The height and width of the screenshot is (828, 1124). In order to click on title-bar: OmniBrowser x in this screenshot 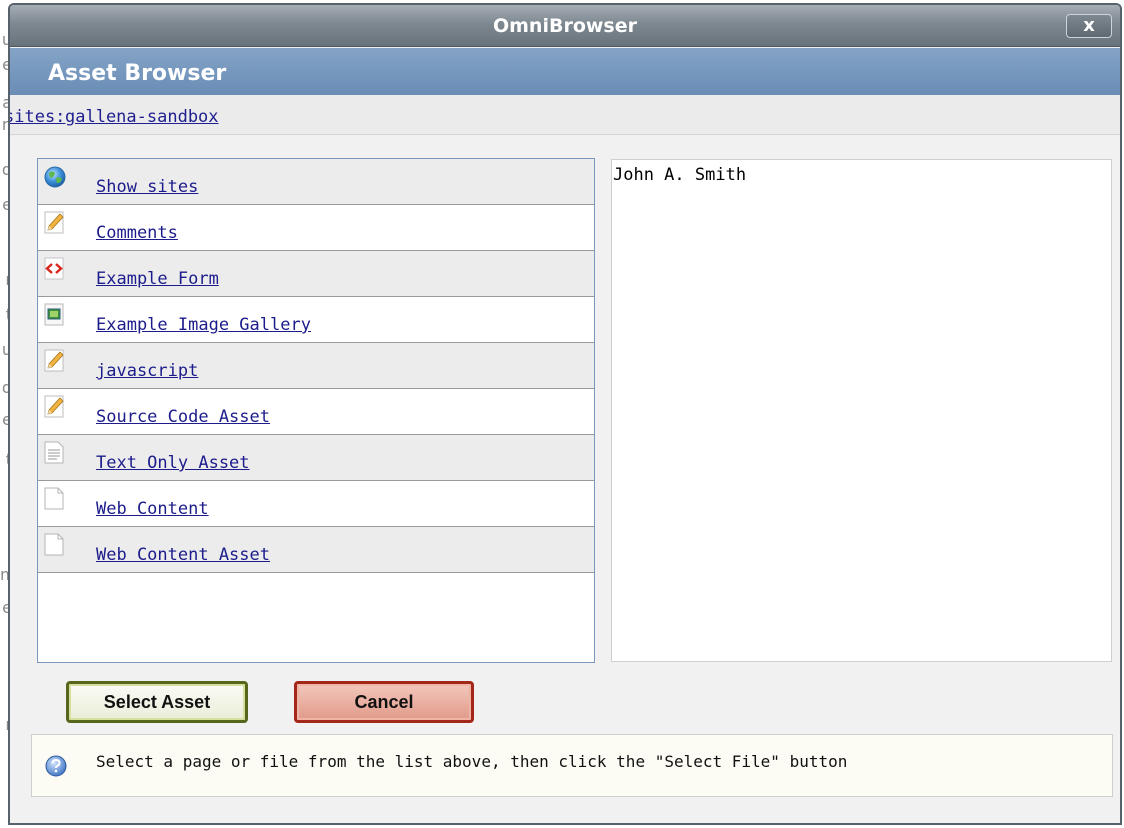, I will do `click(565, 26)`.